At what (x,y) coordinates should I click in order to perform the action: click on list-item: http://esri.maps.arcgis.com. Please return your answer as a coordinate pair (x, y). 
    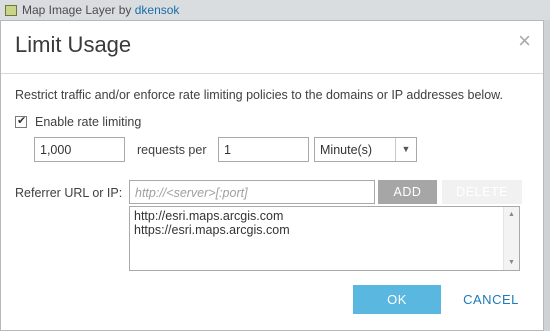
    Looking at the image, I should click on (211, 216).